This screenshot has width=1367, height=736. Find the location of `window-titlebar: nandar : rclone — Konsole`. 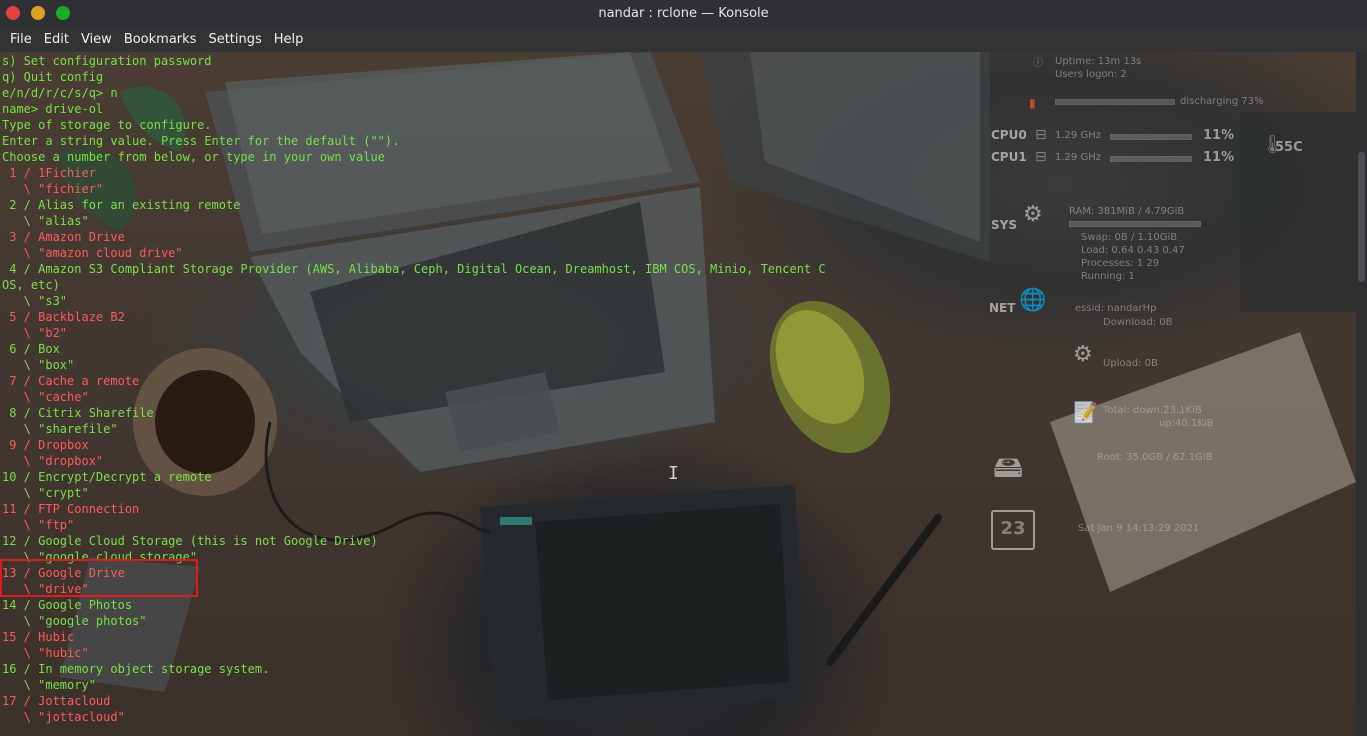

window-titlebar: nandar : rclone — Konsole is located at coordinates (683, 13).